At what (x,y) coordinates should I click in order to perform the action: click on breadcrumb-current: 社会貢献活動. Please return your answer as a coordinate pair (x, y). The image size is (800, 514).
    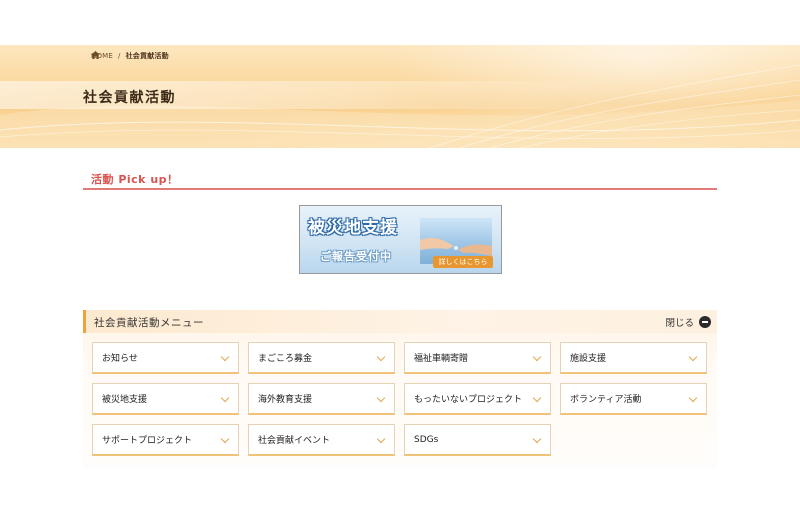
    Looking at the image, I should click on (147, 56).